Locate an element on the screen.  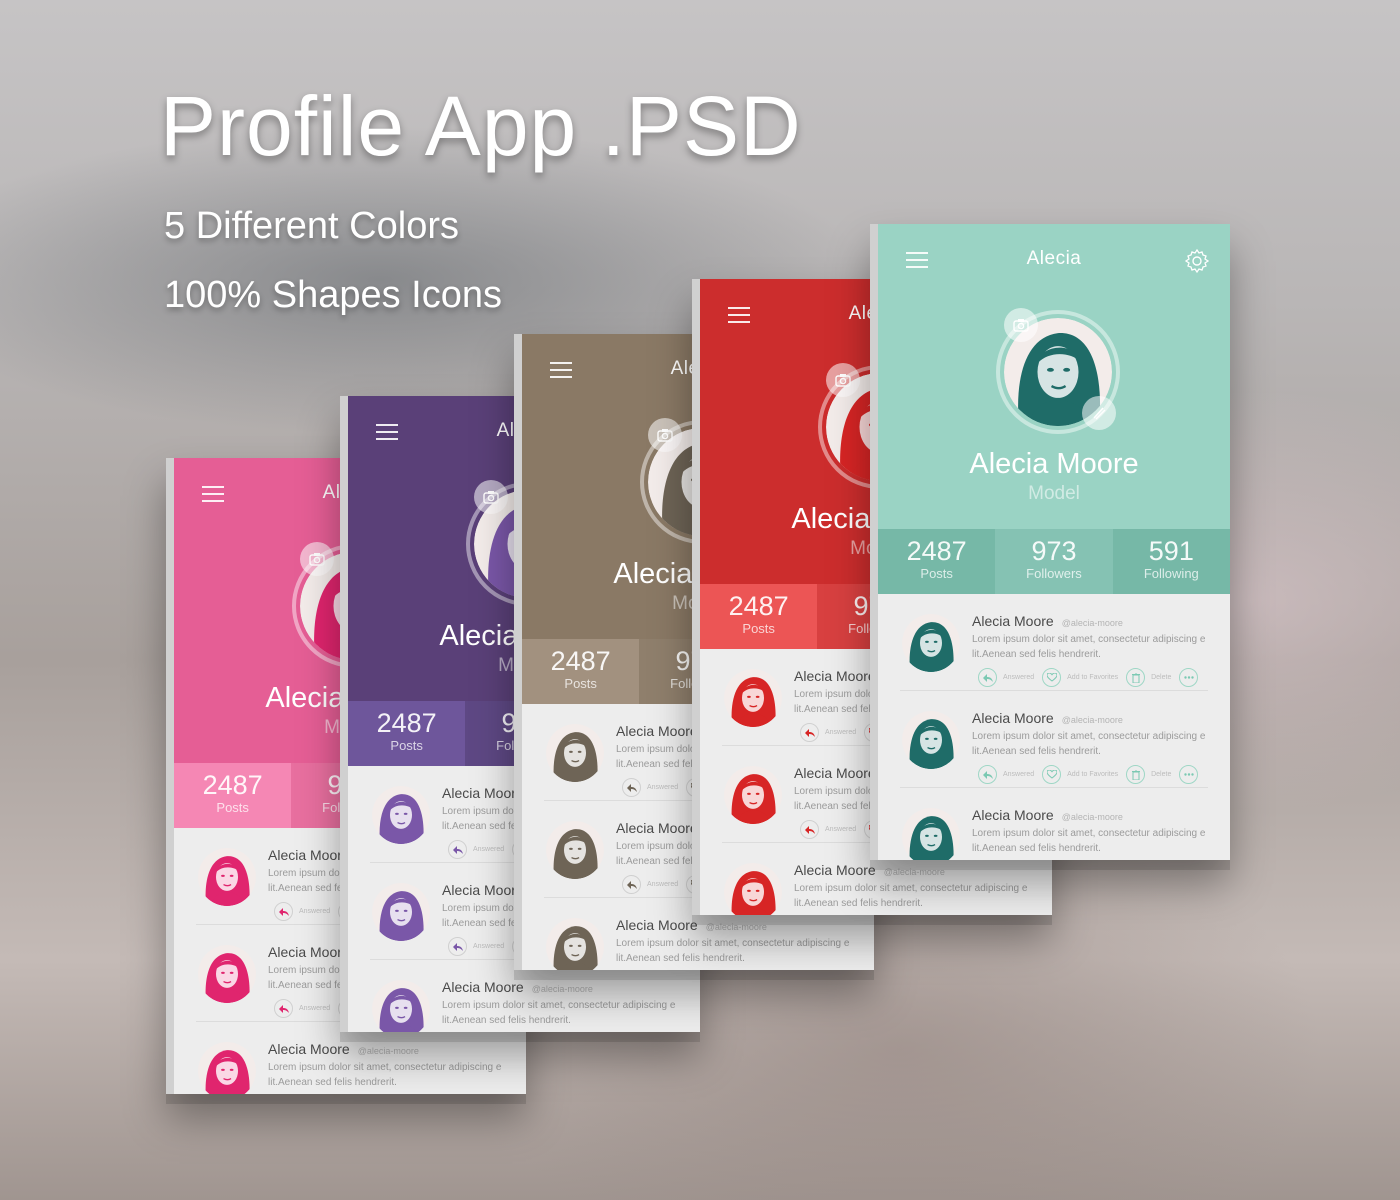
edit-pencil-icon is located at coordinates (1099, 413).